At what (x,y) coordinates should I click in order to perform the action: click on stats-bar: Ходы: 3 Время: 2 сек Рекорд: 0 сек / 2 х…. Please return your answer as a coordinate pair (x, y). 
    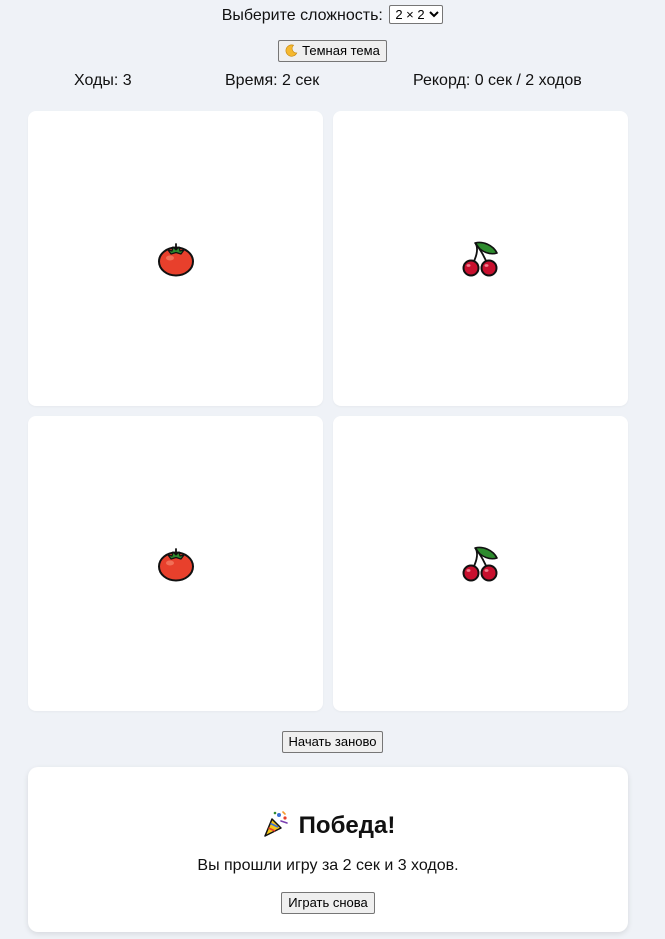
    Looking at the image, I should click on (332, 82).